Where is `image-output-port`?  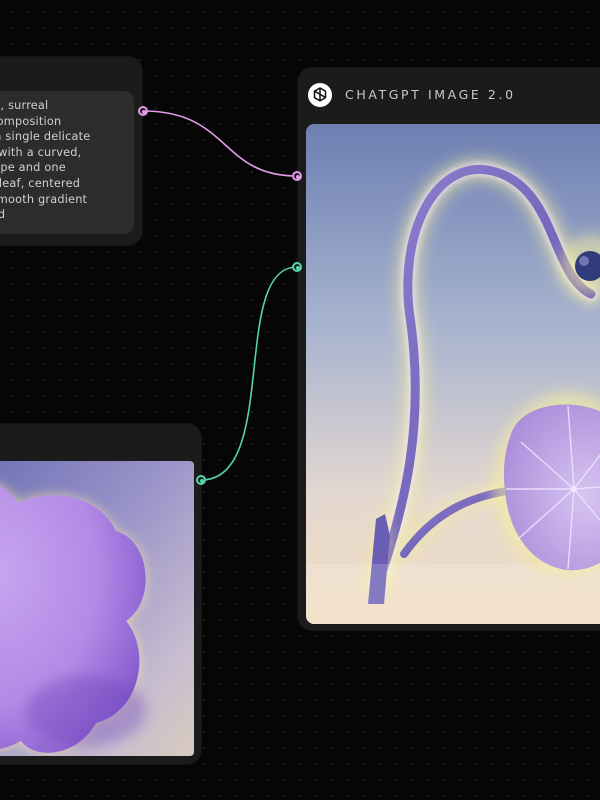 image-output-port is located at coordinates (201, 480).